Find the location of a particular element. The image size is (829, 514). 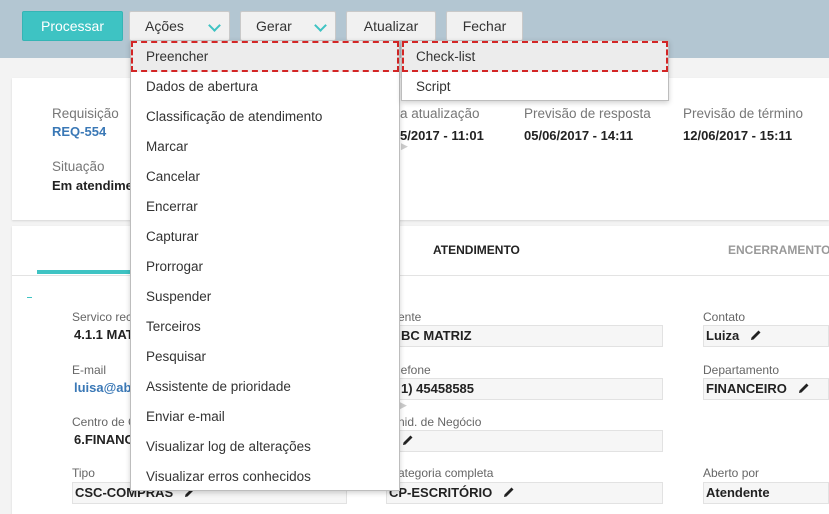

submenu-item-checklist: Check-list is located at coordinates (445, 56).